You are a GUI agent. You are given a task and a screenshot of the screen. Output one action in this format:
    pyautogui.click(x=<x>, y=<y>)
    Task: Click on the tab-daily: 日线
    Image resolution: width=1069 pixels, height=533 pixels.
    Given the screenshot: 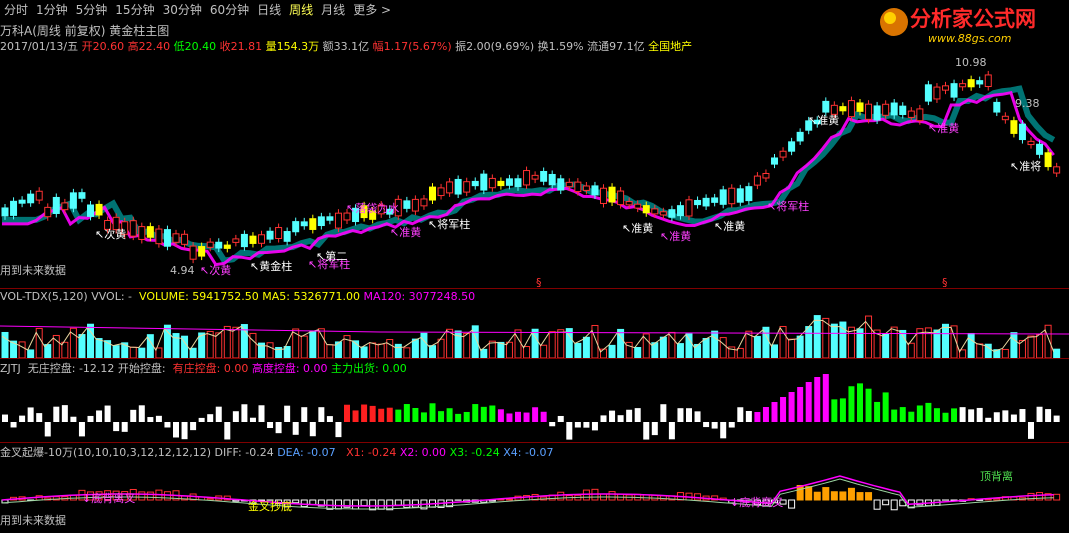 What is the action you would take?
    pyautogui.click(x=269, y=10)
    